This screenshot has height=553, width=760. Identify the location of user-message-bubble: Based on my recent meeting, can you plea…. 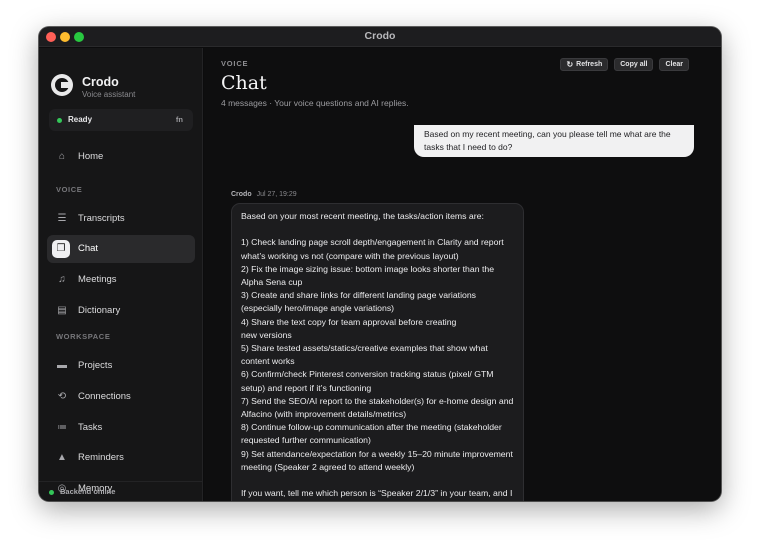
(554, 141).